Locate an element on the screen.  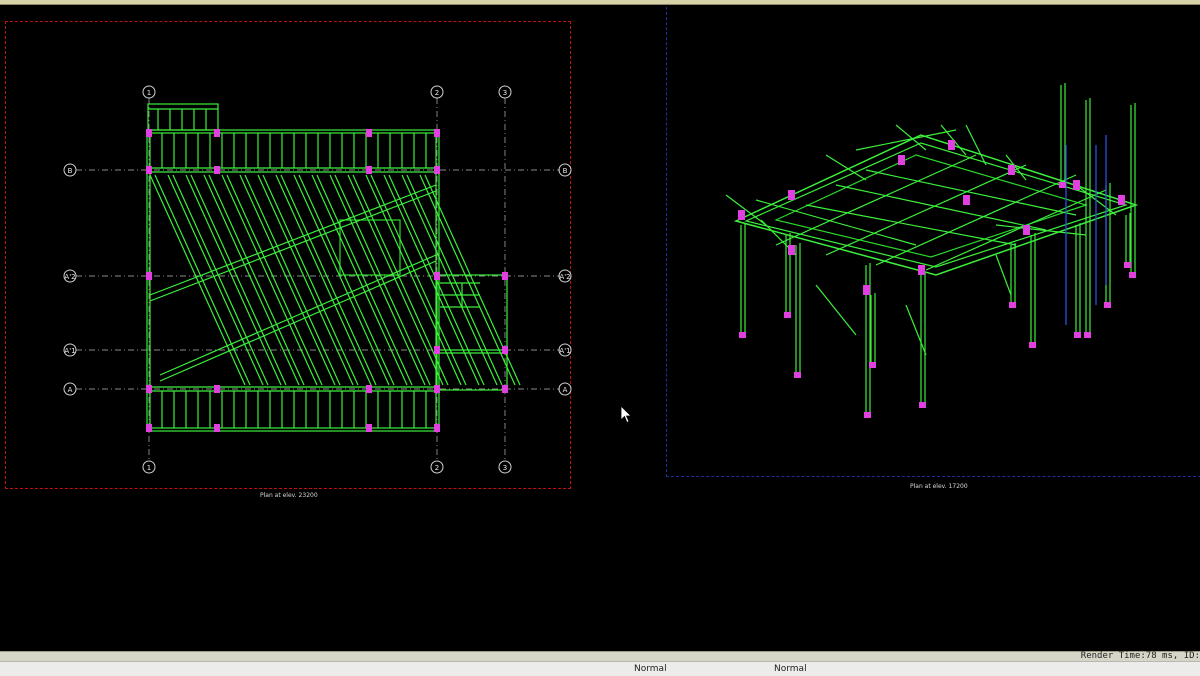
grid-bubble-col-3-bottom: 3 is located at coordinates (505, 467).